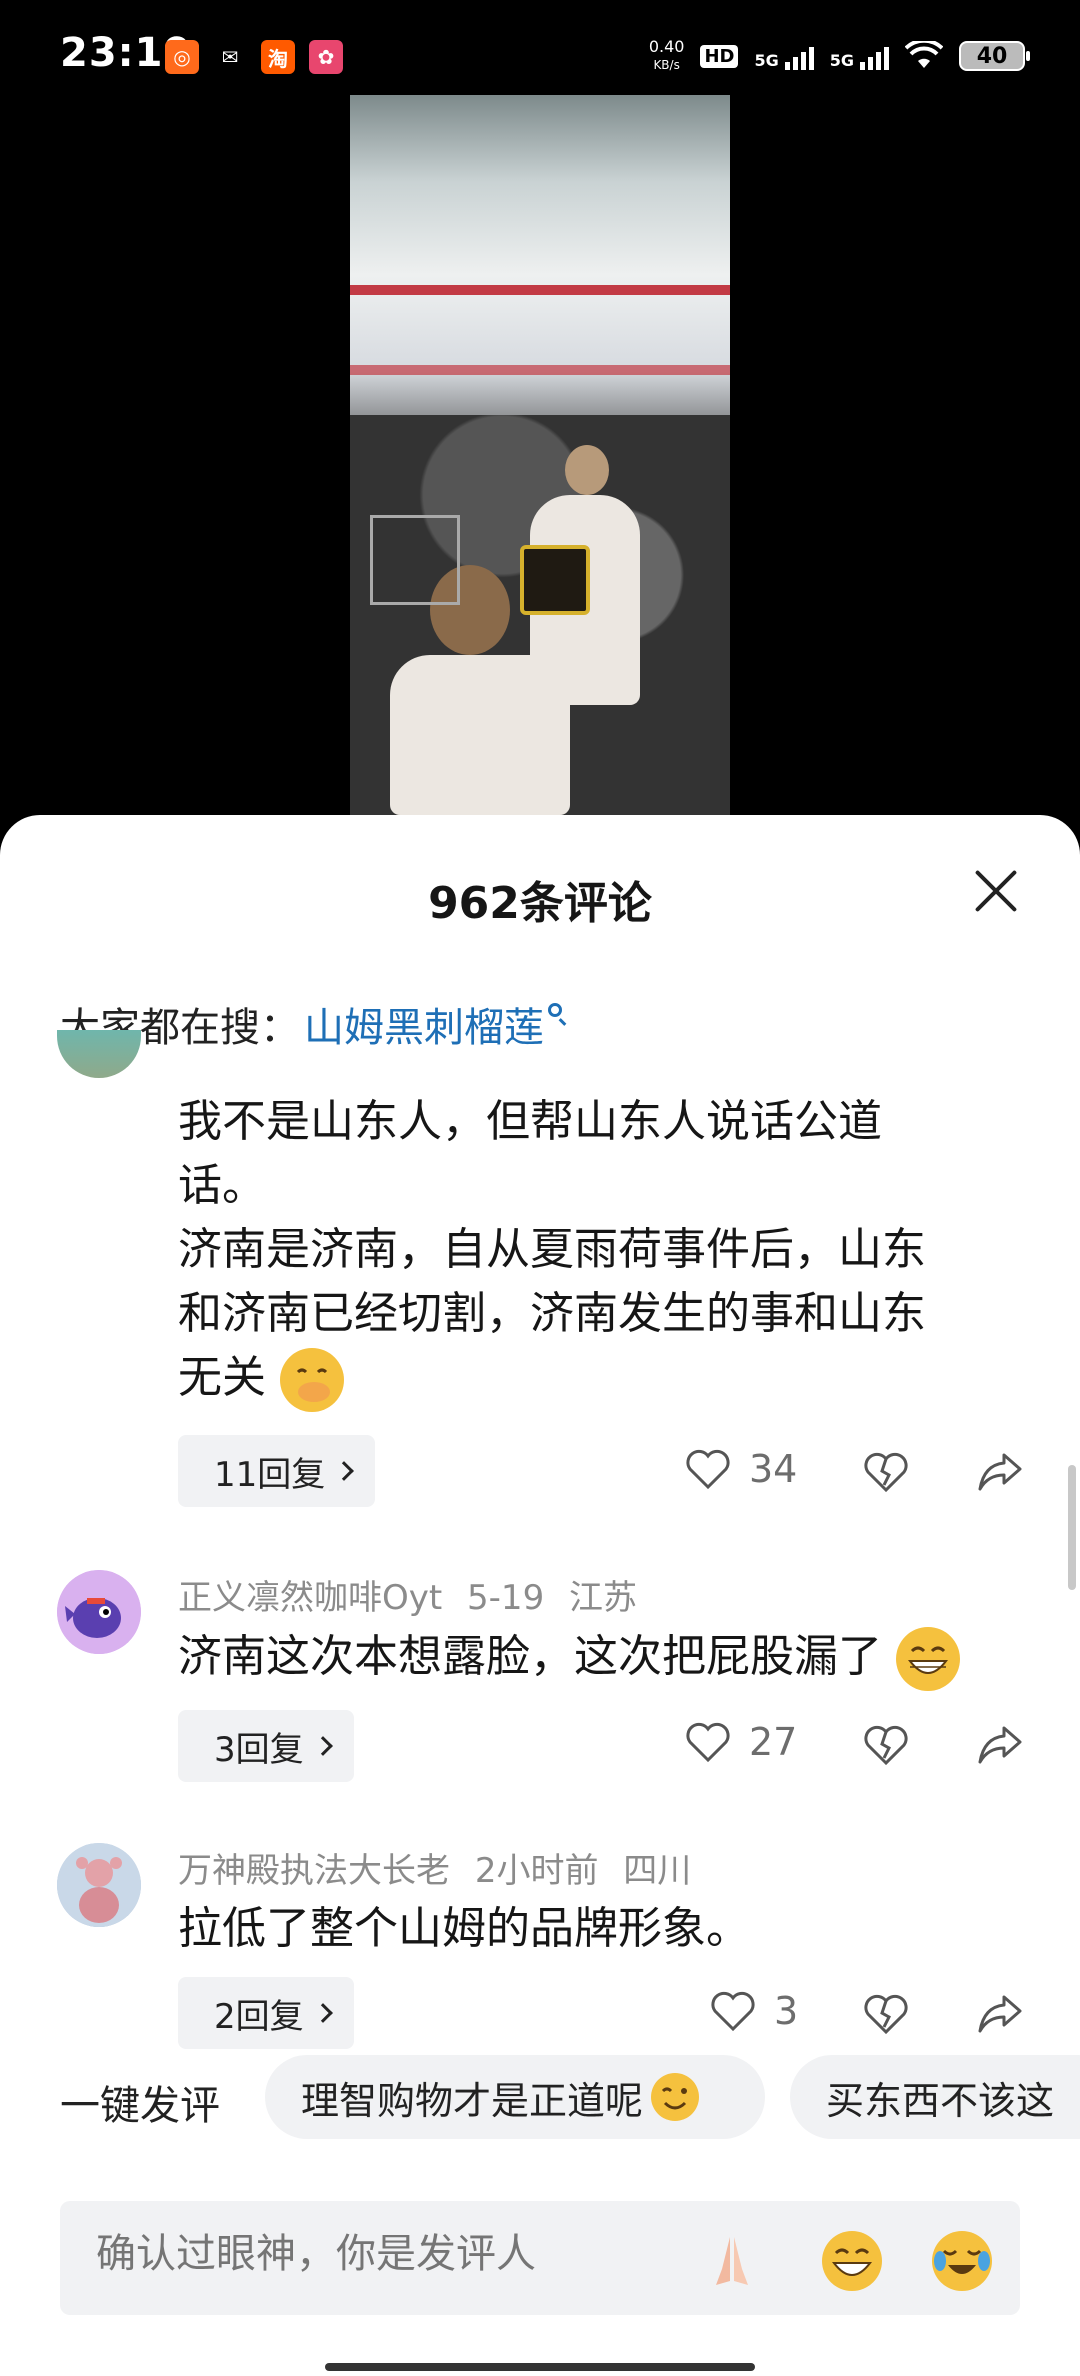  I want to click on quick-reply-chip: 买东西不该这, so click(935, 2097).